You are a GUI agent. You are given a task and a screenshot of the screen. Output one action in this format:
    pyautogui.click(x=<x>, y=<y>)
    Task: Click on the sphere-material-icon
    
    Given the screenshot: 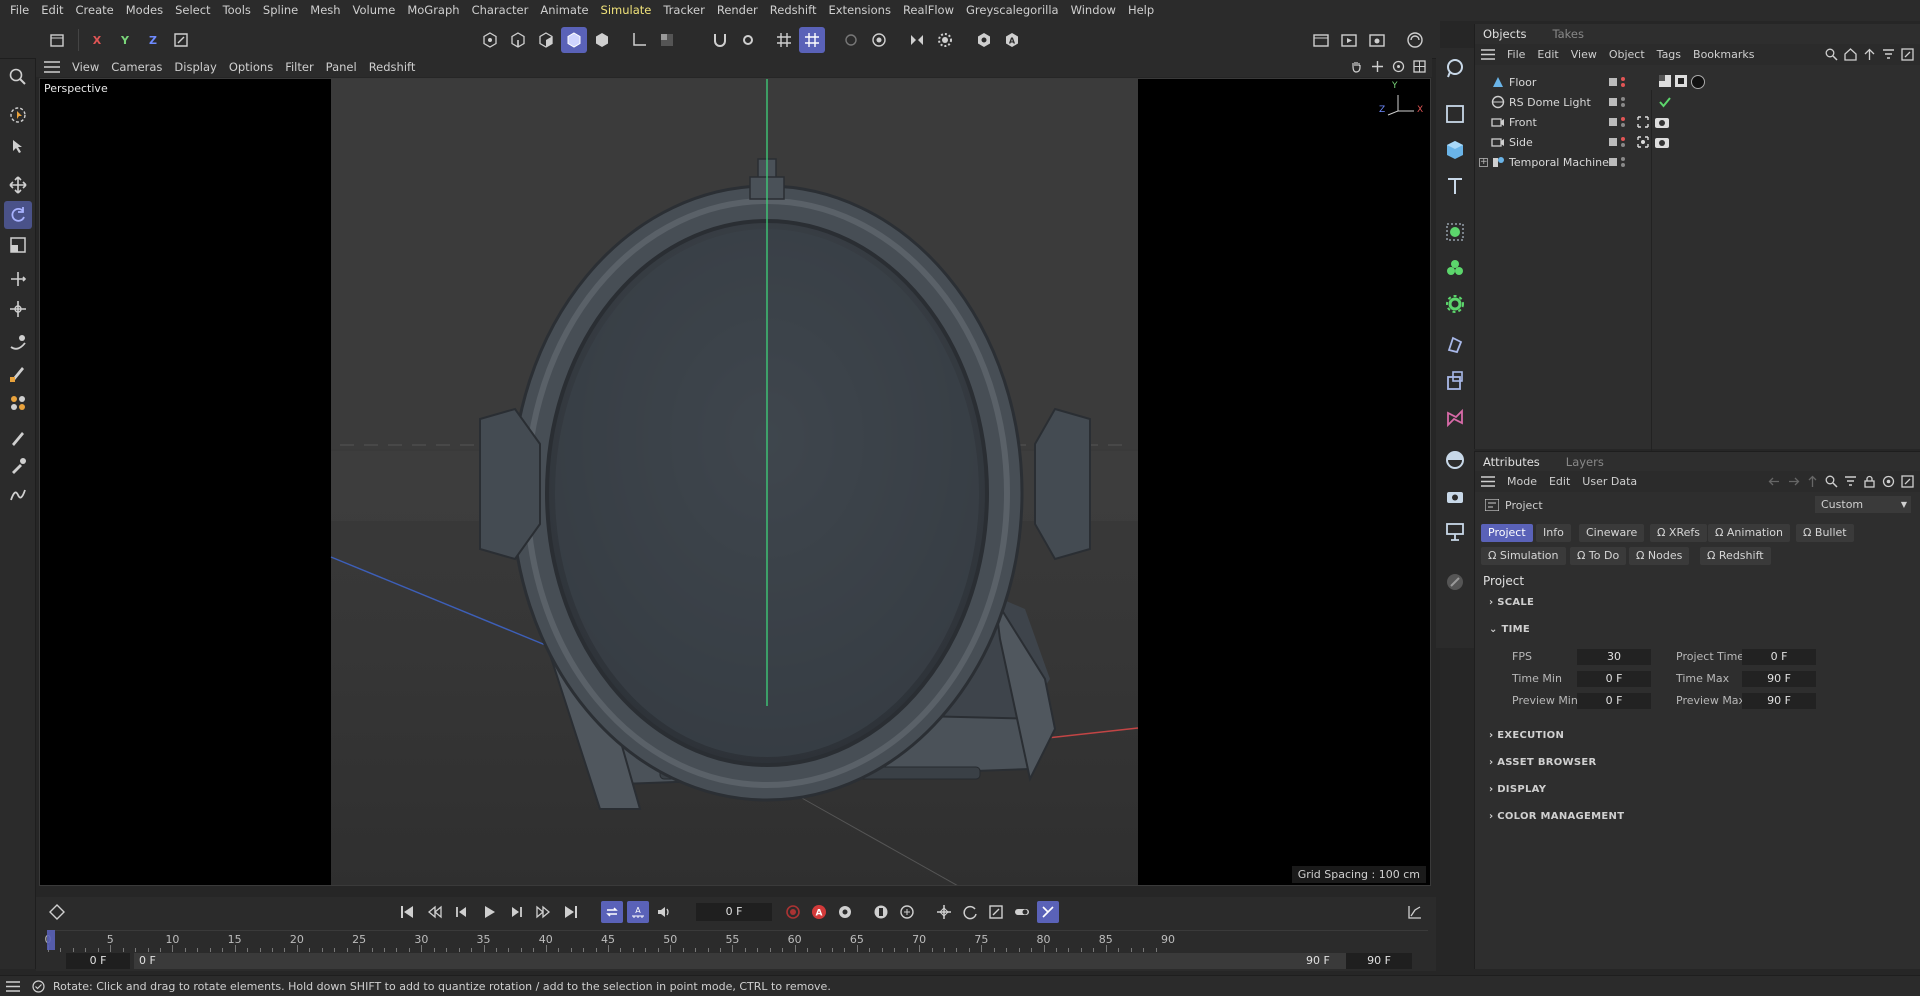 What is the action you would take?
    pyautogui.click(x=1698, y=82)
    